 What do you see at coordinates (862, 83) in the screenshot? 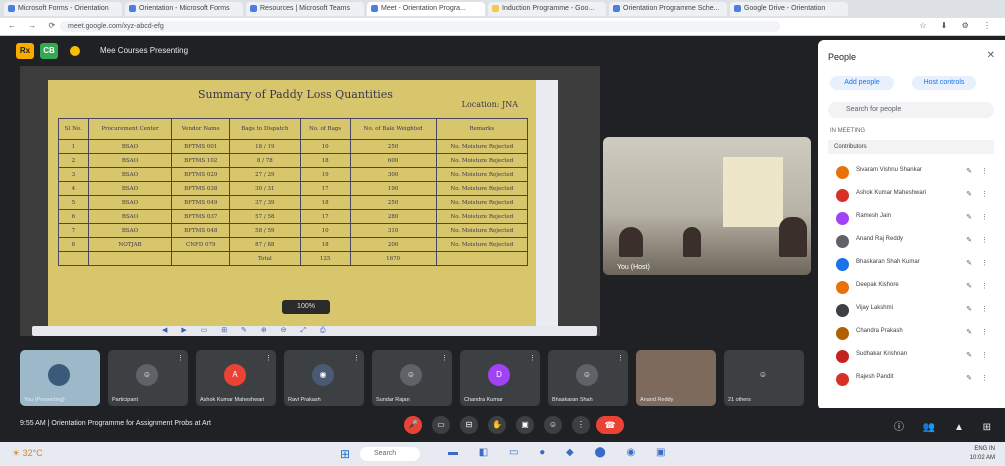
I see `add-people-button: Add people` at bounding box center [862, 83].